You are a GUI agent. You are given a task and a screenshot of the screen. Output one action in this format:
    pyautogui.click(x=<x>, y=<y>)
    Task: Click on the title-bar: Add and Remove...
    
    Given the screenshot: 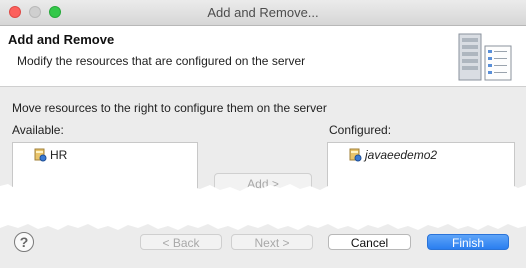 What is the action you would take?
    pyautogui.click(x=263, y=13)
    